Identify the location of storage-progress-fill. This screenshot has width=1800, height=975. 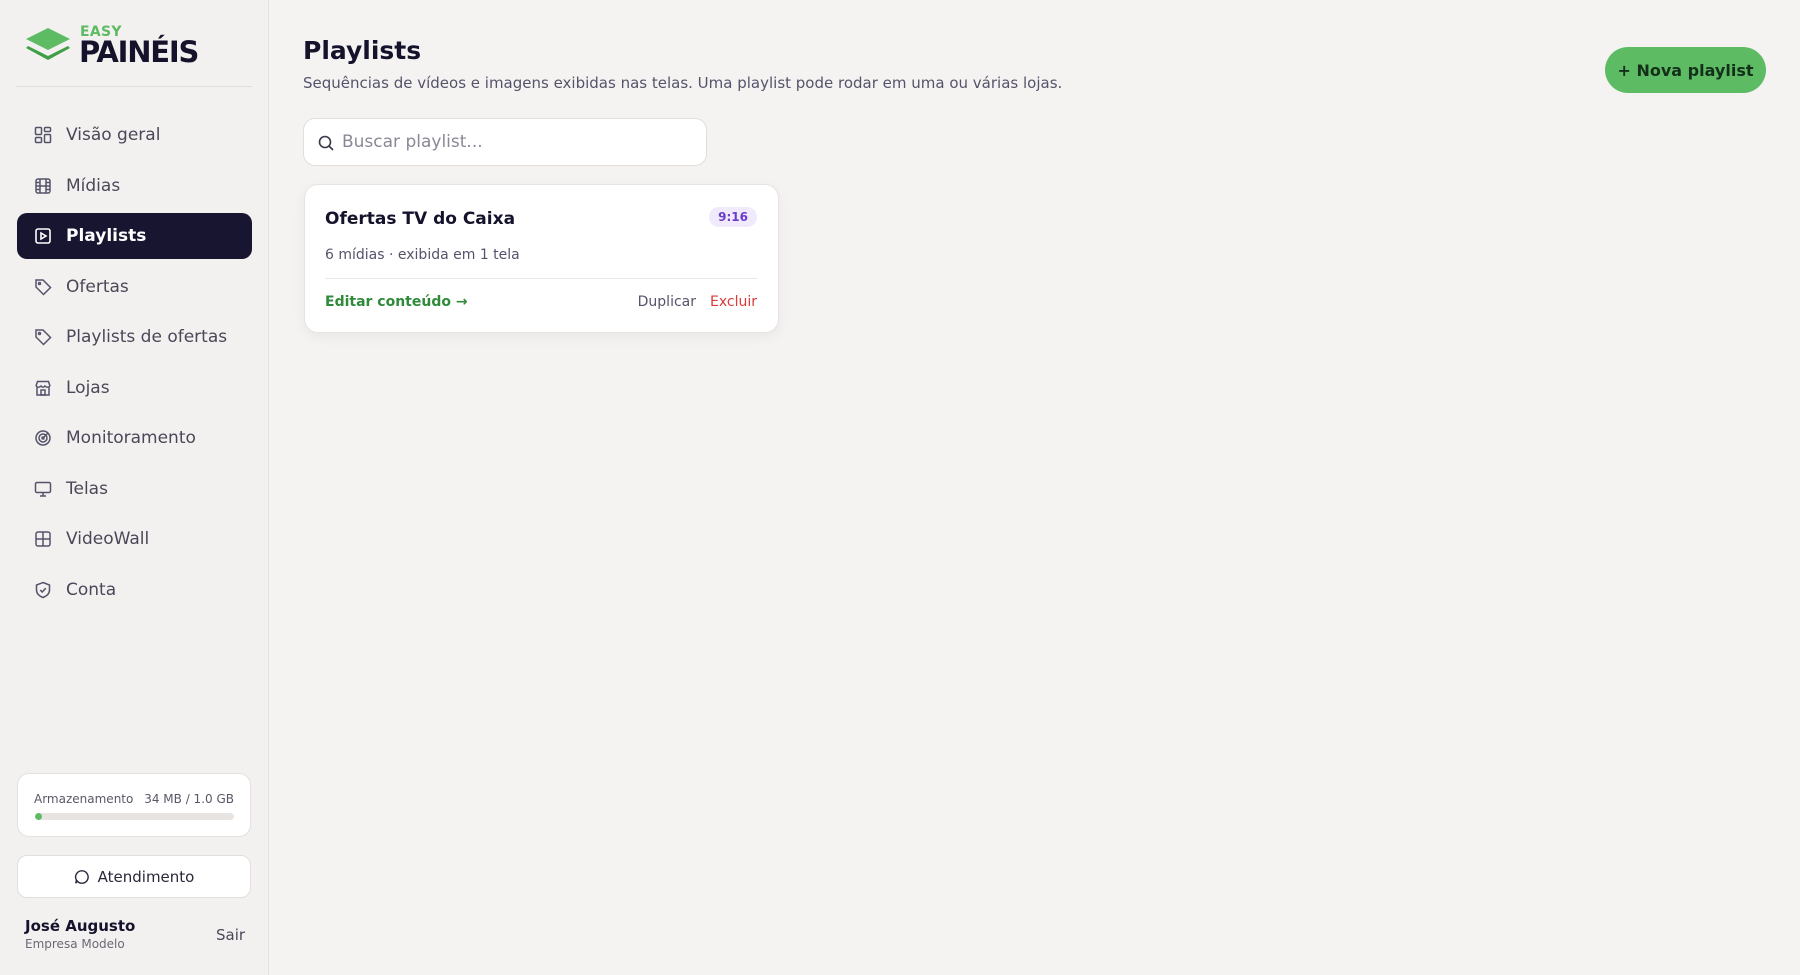
(38, 816).